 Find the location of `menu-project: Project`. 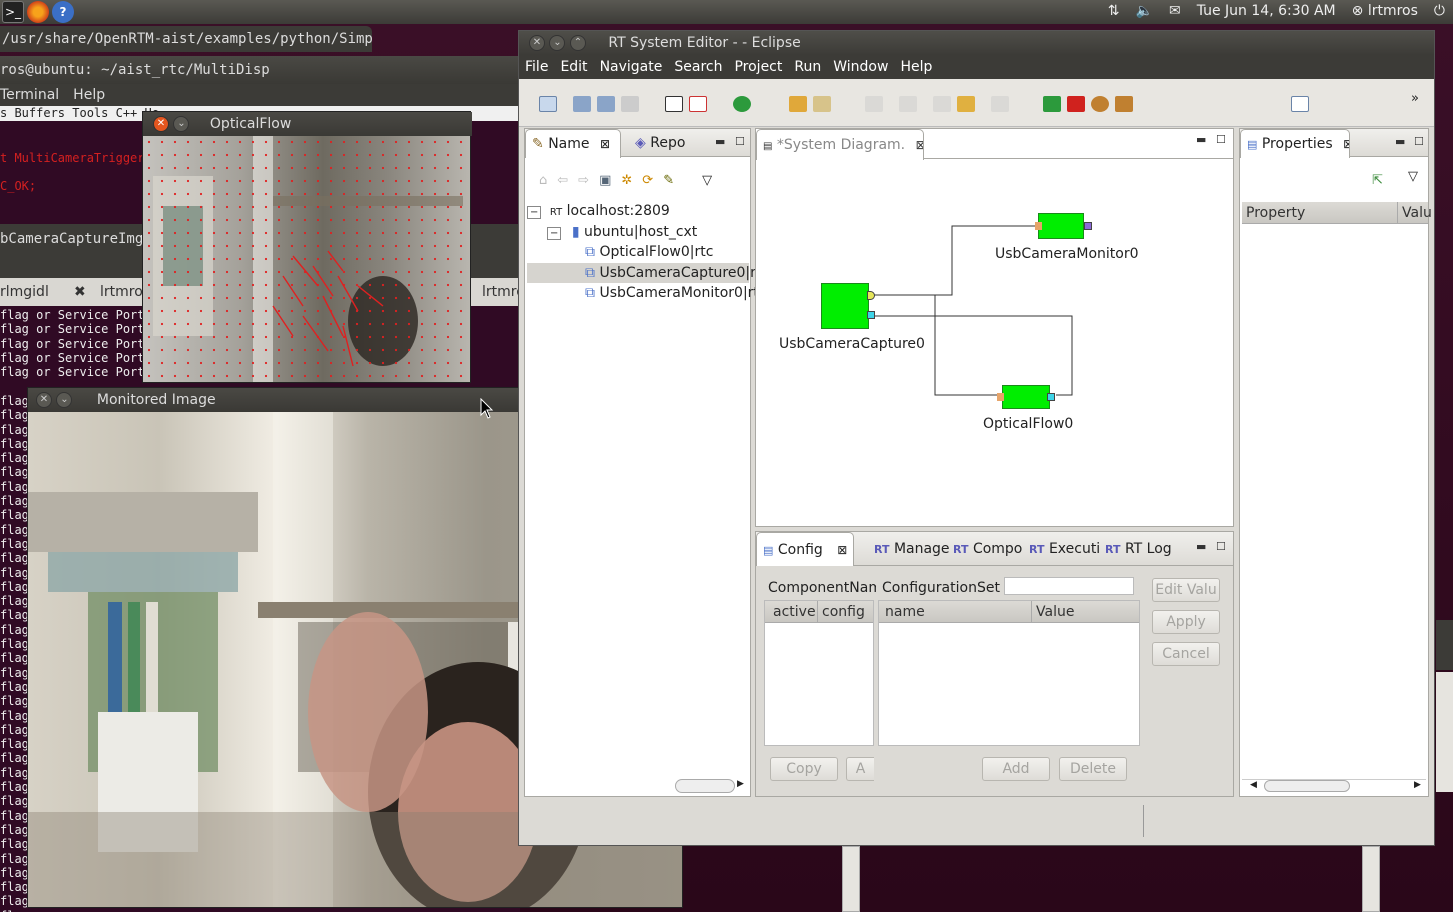

menu-project: Project is located at coordinates (758, 67).